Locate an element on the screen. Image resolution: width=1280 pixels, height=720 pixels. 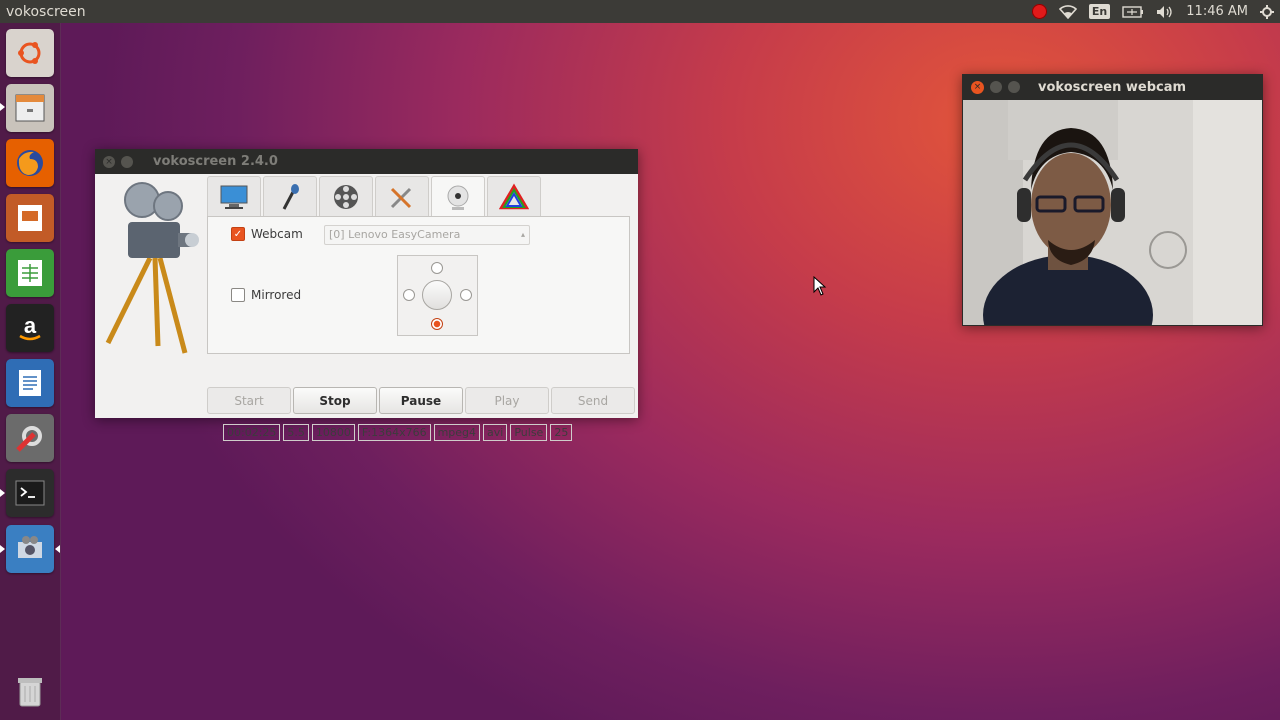
ubuntu-logo-icon is located at coordinates (30, 53).